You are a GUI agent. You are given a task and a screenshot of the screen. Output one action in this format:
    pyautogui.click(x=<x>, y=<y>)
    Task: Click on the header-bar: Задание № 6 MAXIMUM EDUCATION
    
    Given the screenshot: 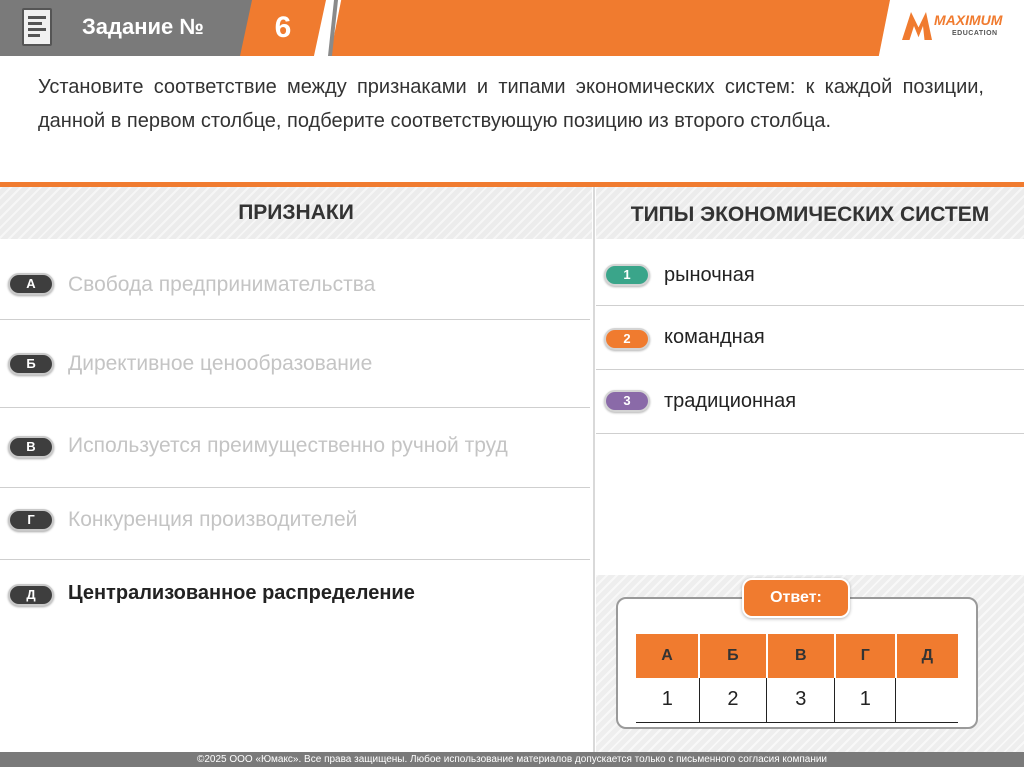 What is the action you would take?
    pyautogui.click(x=512, y=28)
    